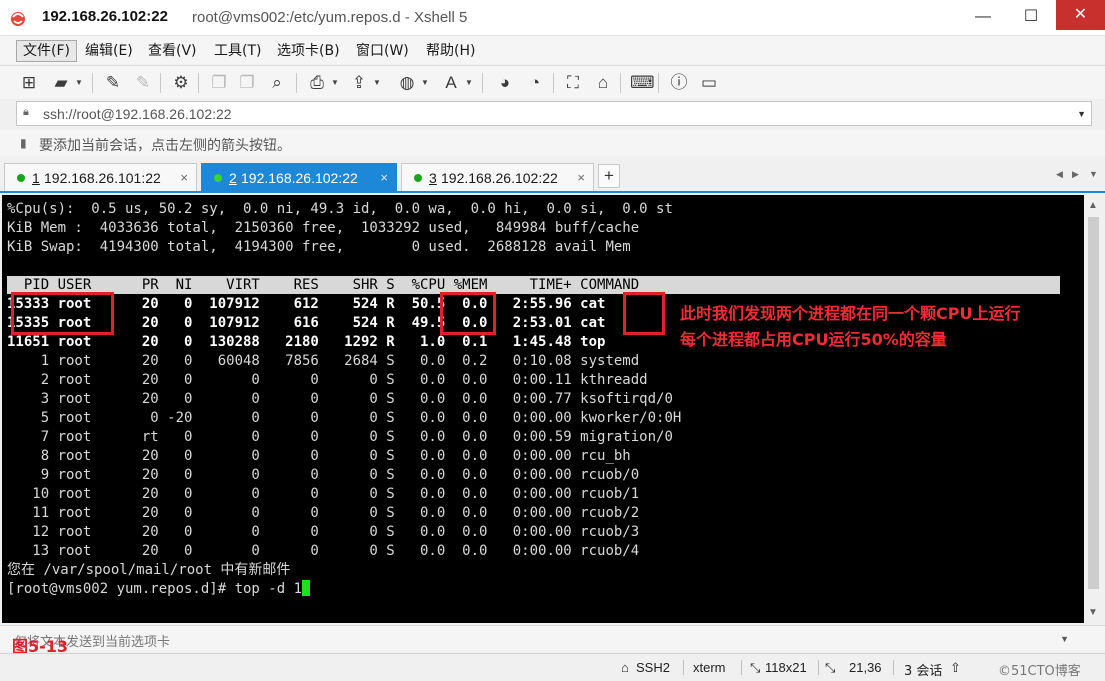  Describe the element at coordinates (955, 667) in the screenshot. I see `caps-lock-indicator-icon: ⇧` at that location.